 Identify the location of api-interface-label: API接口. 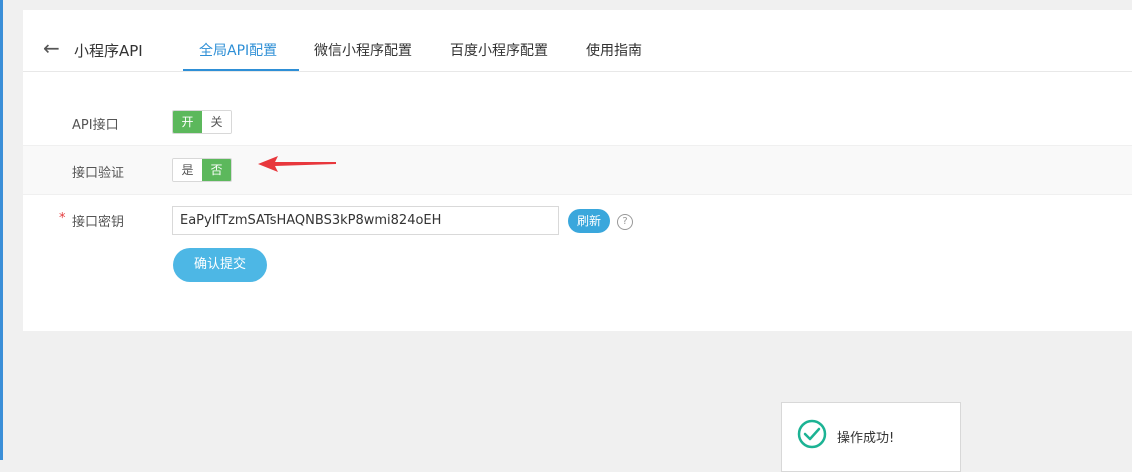
(95, 125).